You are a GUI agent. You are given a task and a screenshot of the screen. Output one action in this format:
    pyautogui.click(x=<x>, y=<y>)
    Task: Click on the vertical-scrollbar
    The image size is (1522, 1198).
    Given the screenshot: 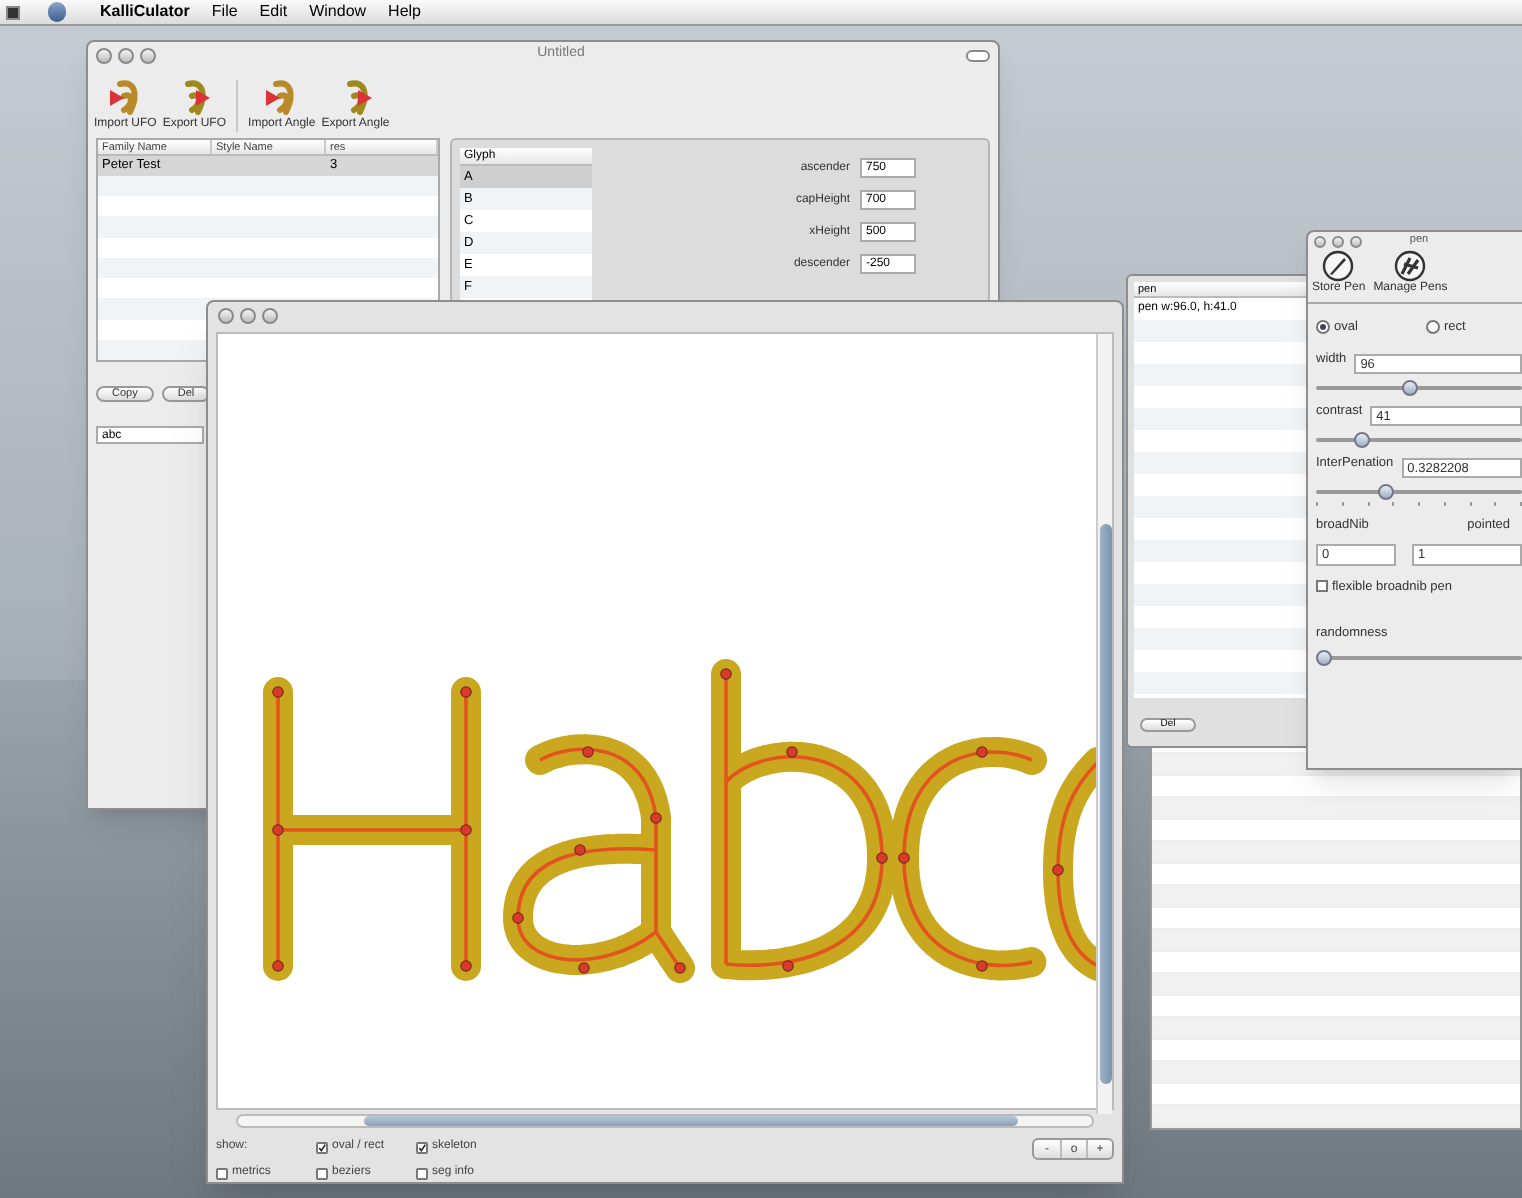 What is the action you would take?
    pyautogui.click(x=1104, y=723)
    